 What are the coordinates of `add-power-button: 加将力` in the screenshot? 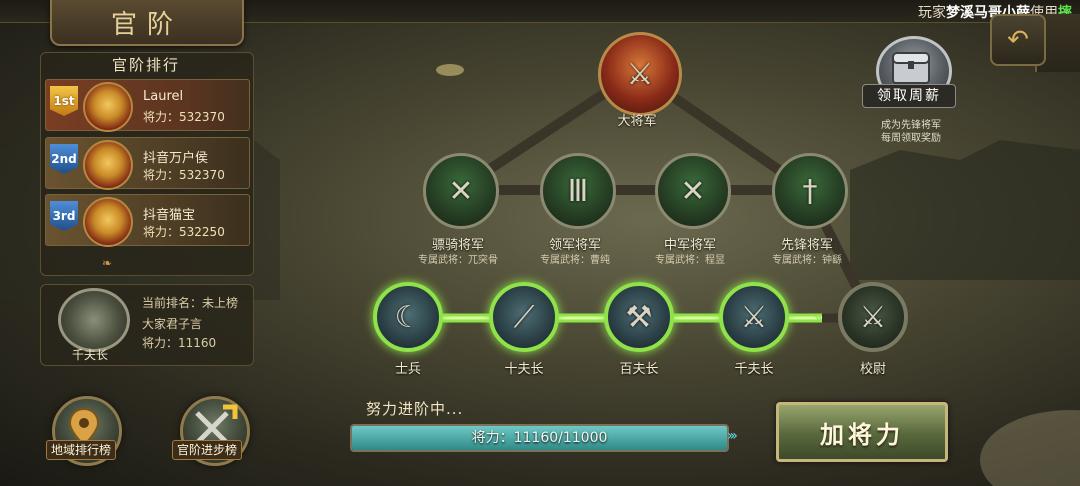 It's located at (862, 432).